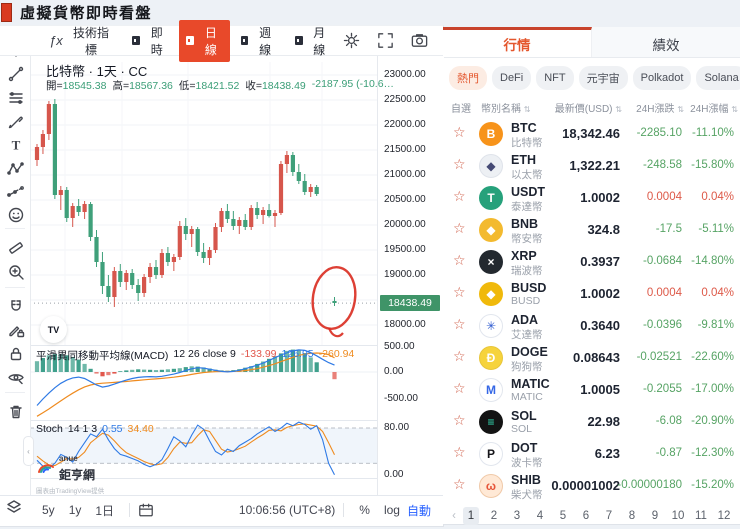 This screenshot has width=740, height=529. Describe the element at coordinates (204, 40) in the screenshot. I see `interval-daily-button: 日線` at that location.